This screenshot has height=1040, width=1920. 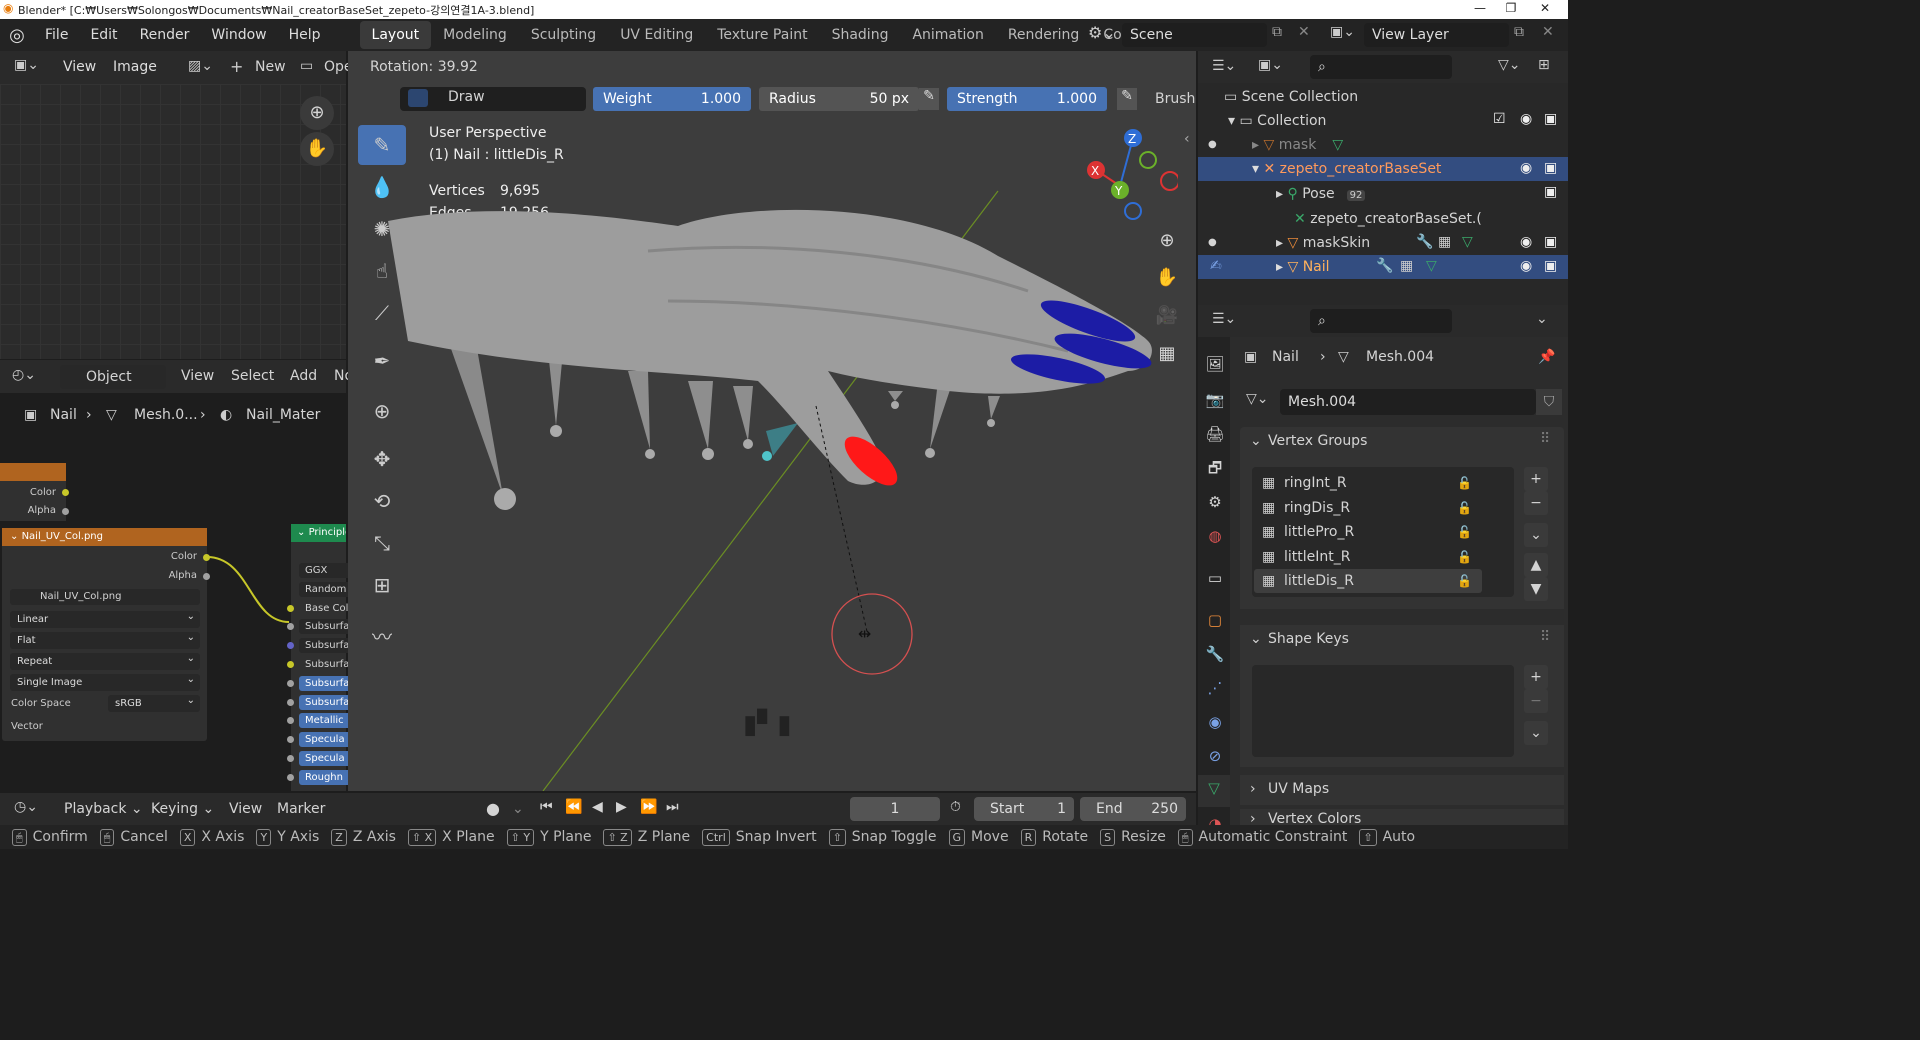 What do you see at coordinates (1167, 354) in the screenshot?
I see `ortho-grid-icon: ▦` at bounding box center [1167, 354].